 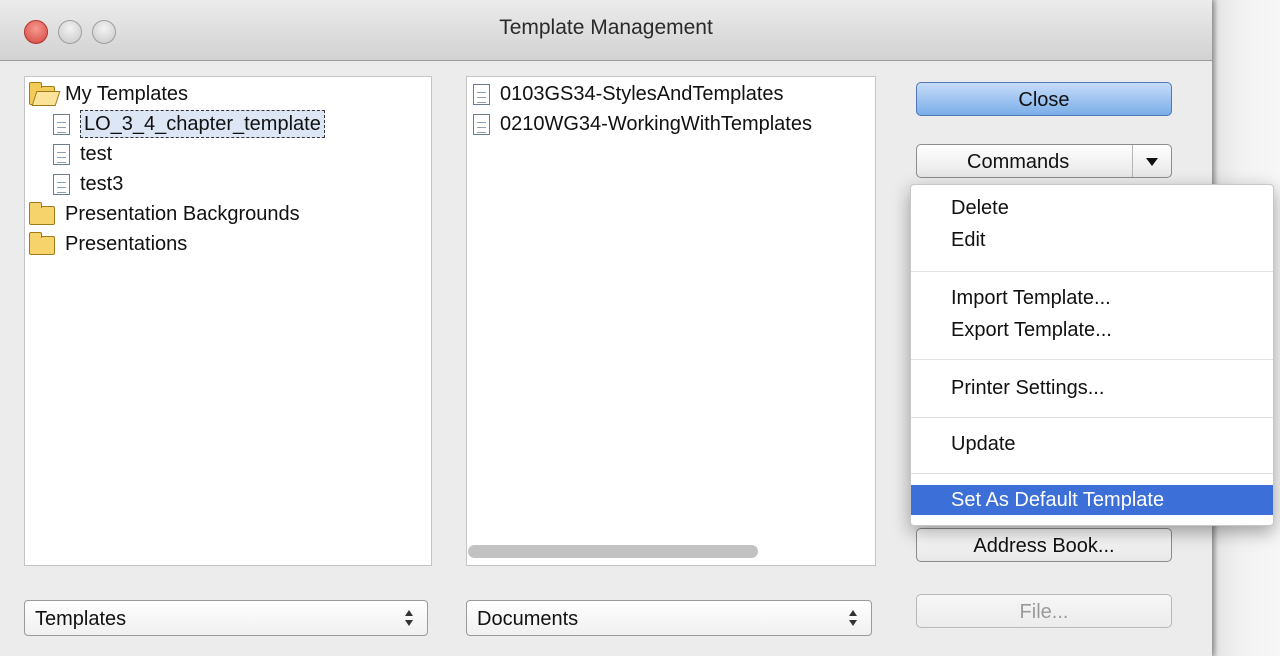 What do you see at coordinates (1044, 99) in the screenshot?
I see `close-button: Close` at bounding box center [1044, 99].